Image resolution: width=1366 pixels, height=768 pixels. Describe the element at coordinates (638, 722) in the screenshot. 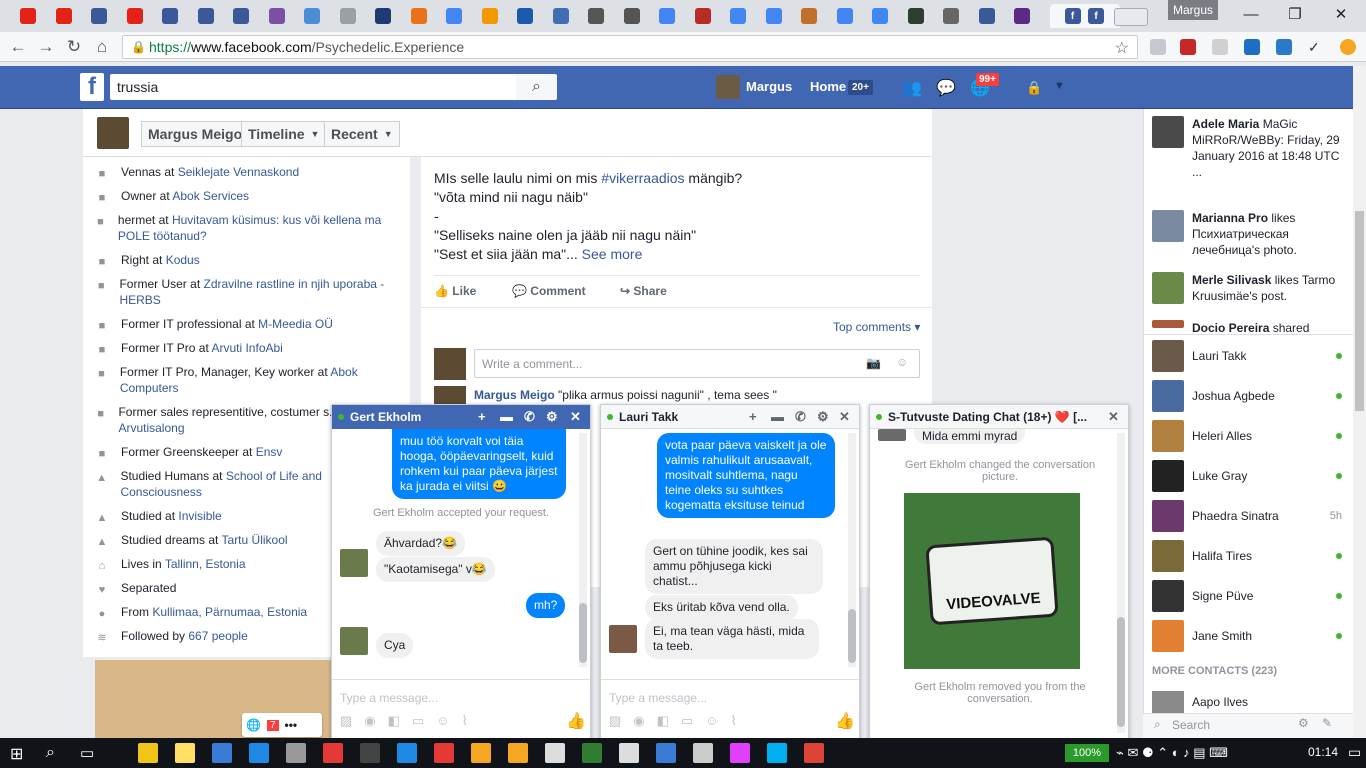

I see `camera-icon: ◉` at that location.